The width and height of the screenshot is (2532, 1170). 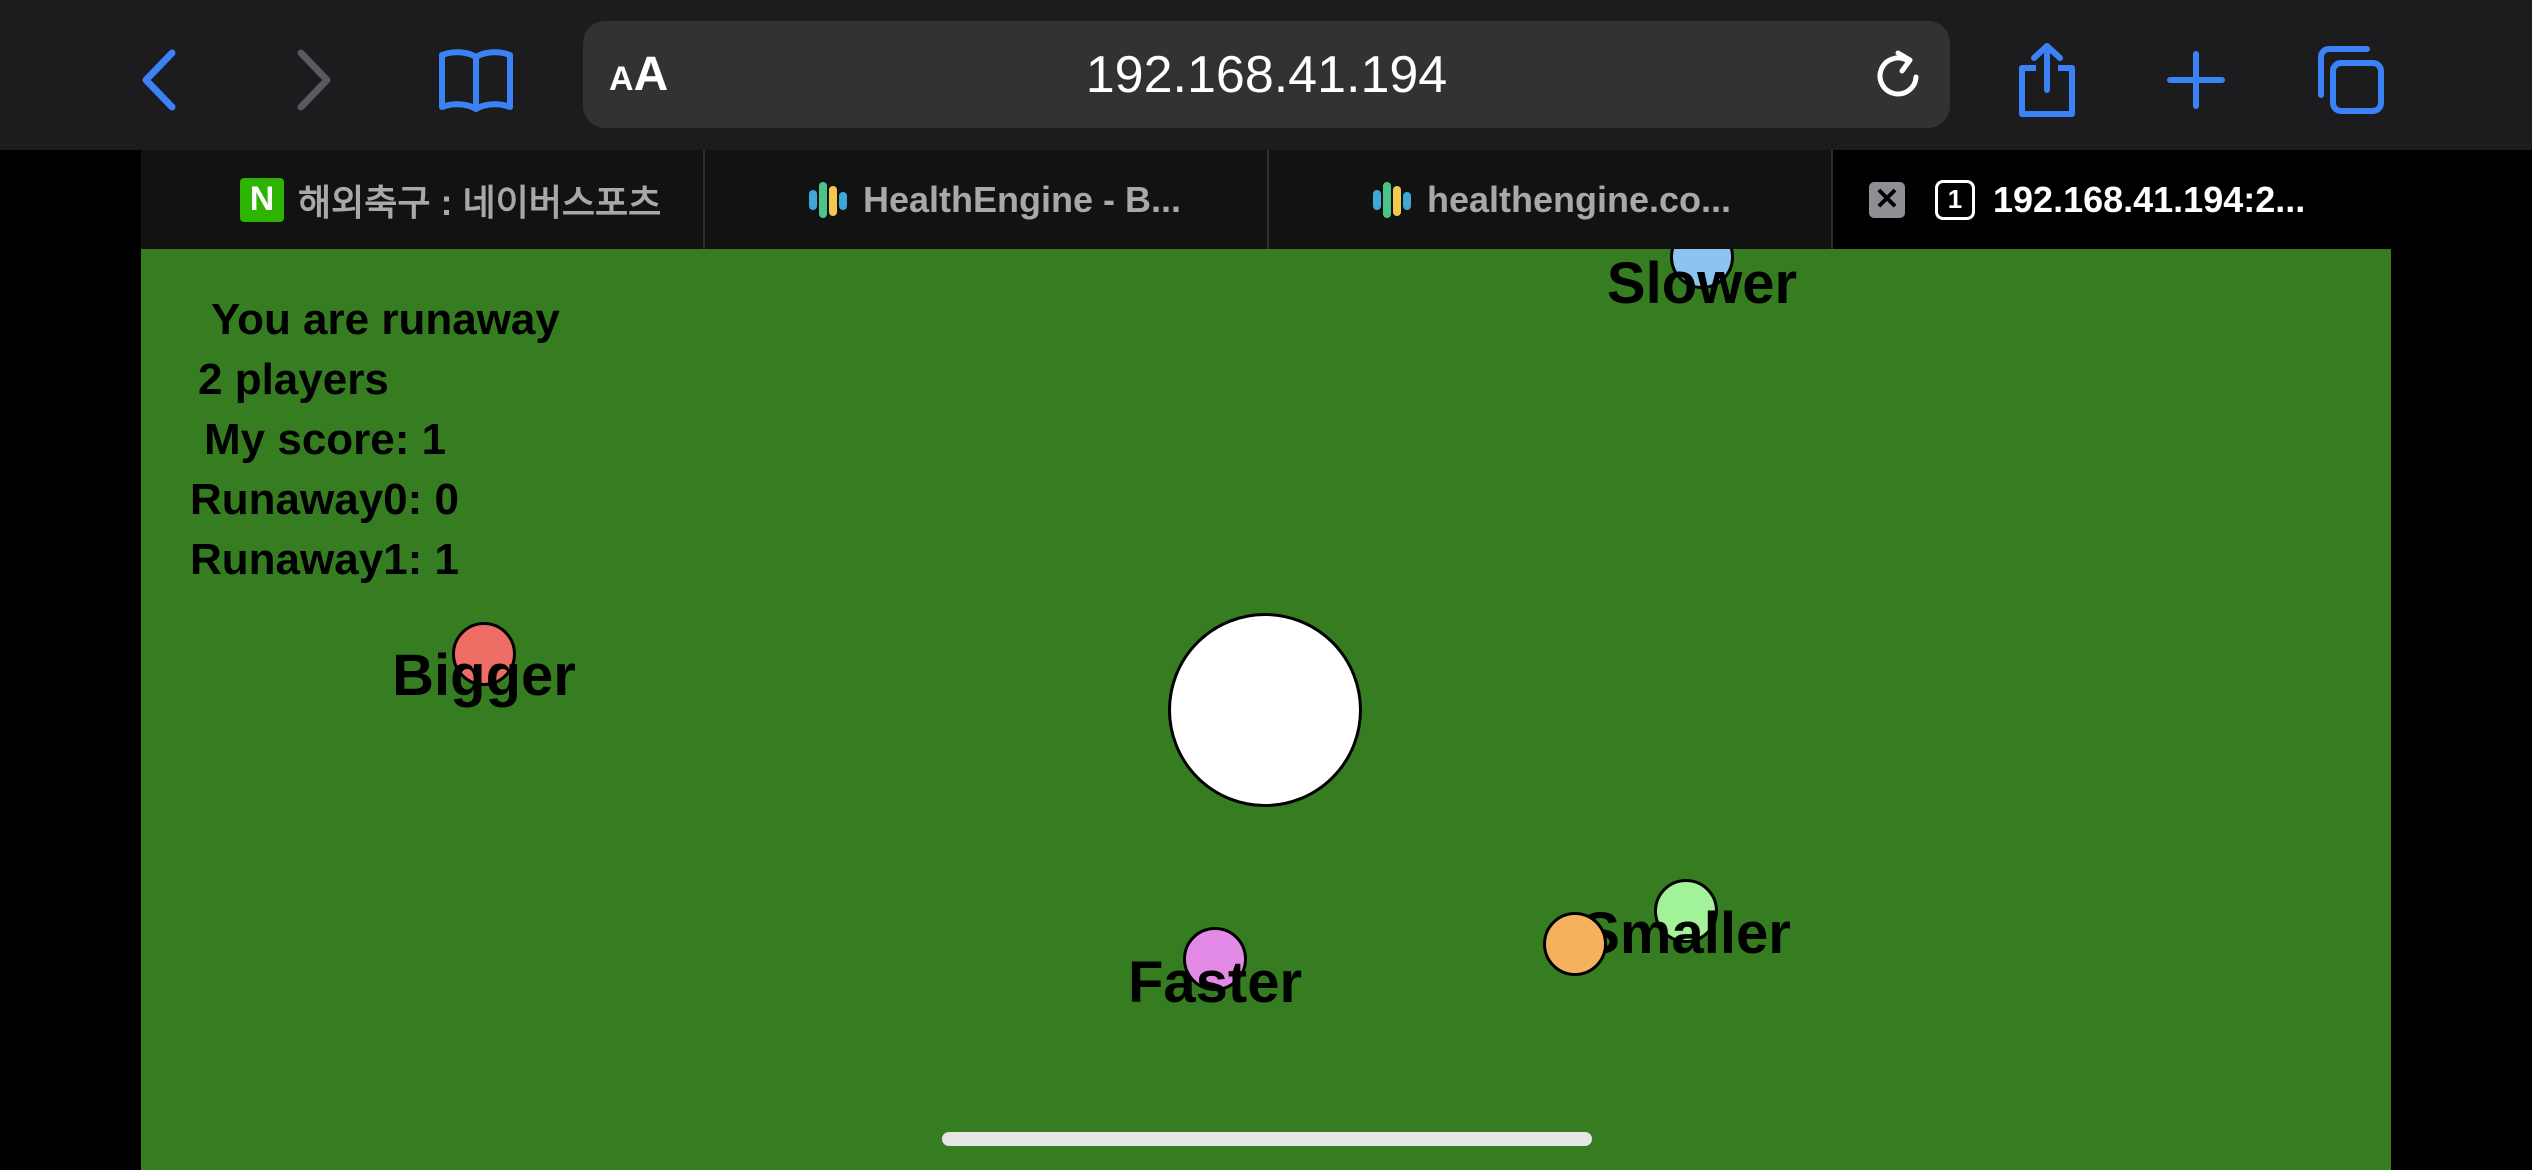 I want to click on reload-icon, so click(x=1898, y=75).